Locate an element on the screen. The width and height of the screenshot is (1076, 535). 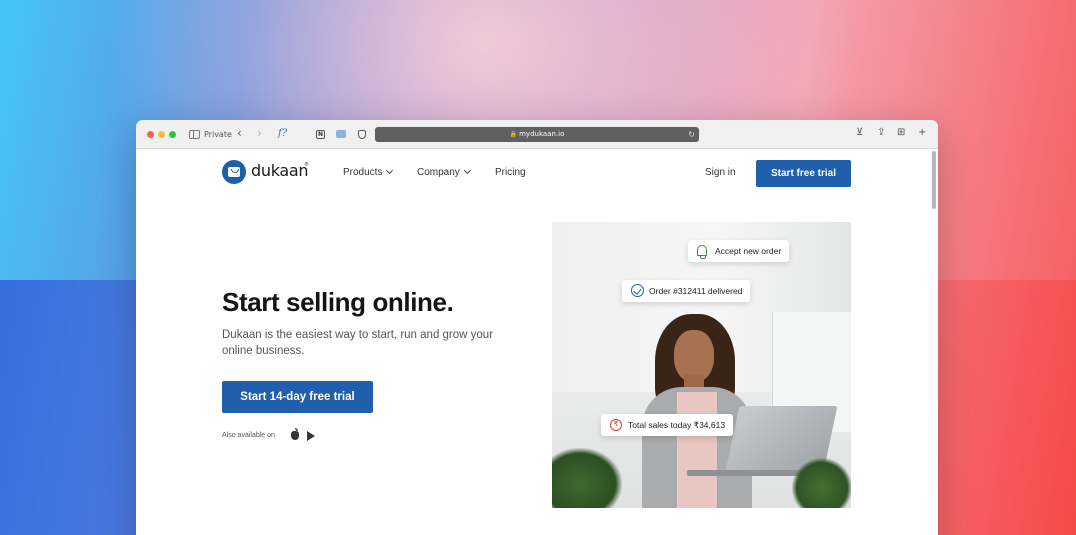
address-bar: 🔒 mydukaan.io ↻ is located at coordinates (537, 134).